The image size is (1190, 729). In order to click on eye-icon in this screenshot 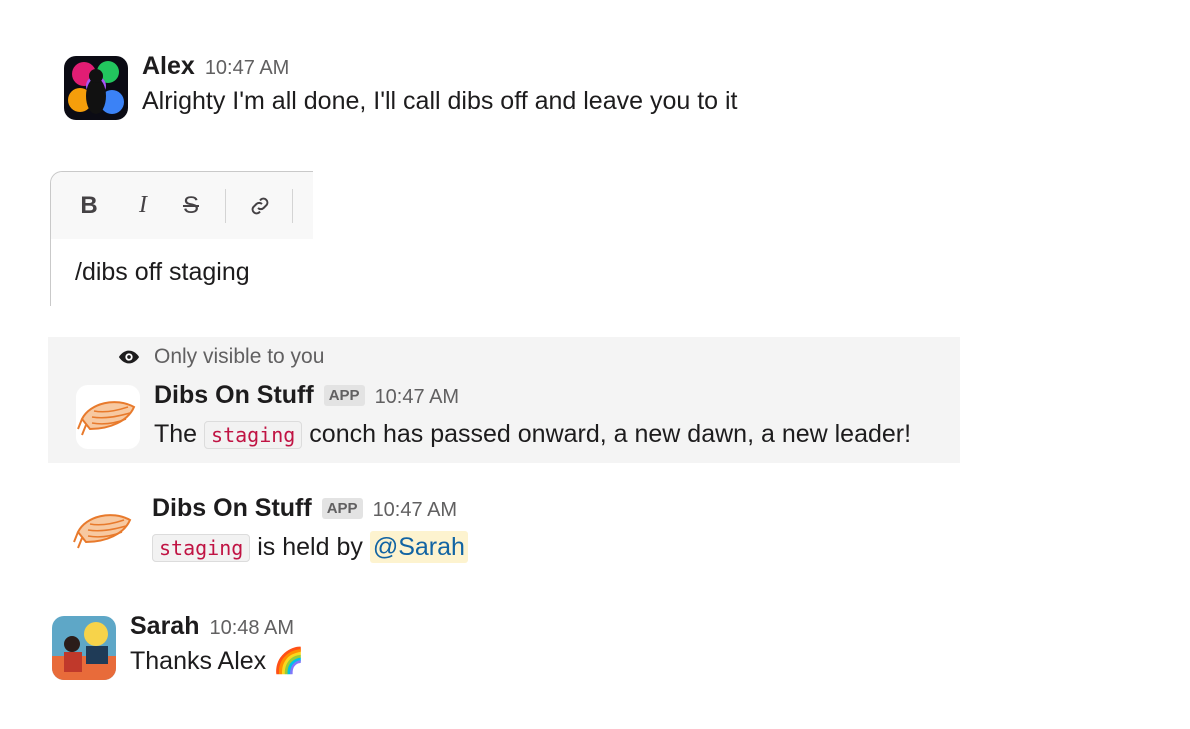, I will do `click(129, 357)`.